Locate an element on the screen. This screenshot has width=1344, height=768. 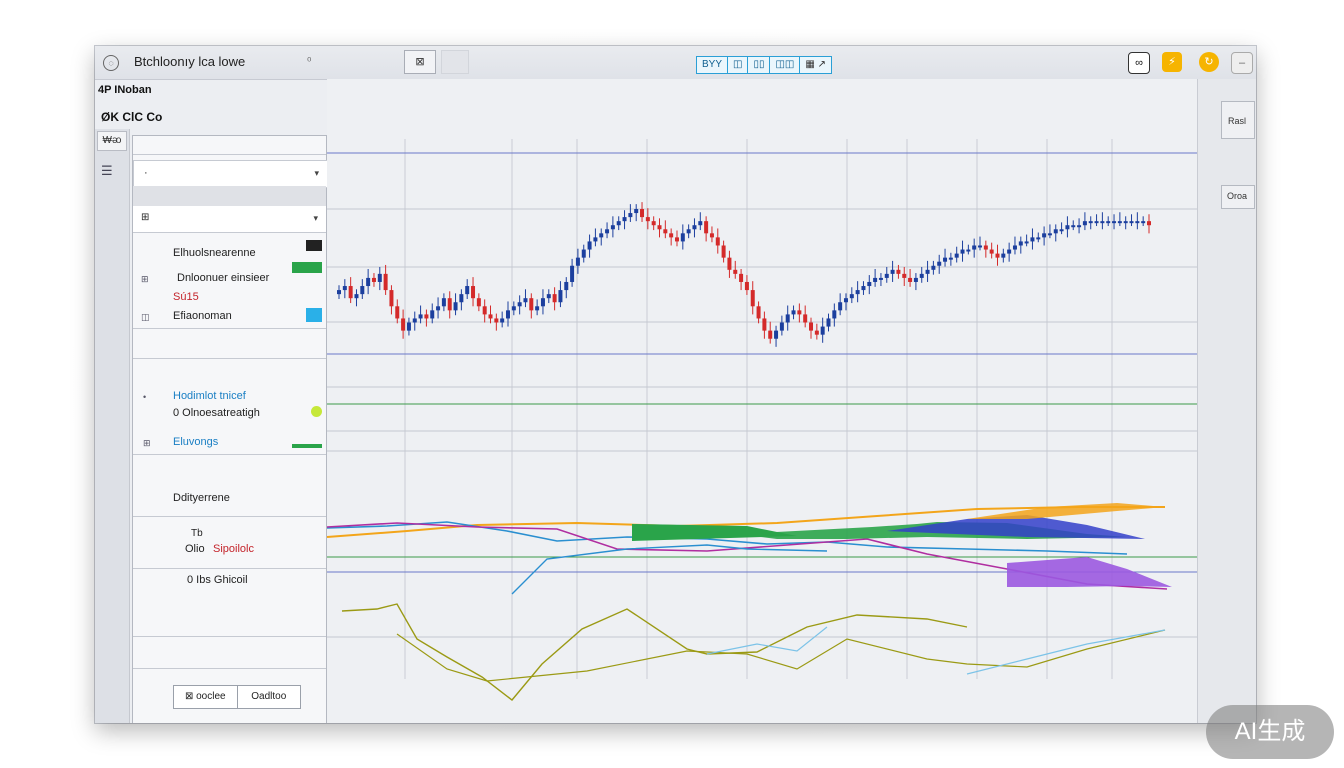
right-box-2: Oroa is located at coordinates (1238, 197).